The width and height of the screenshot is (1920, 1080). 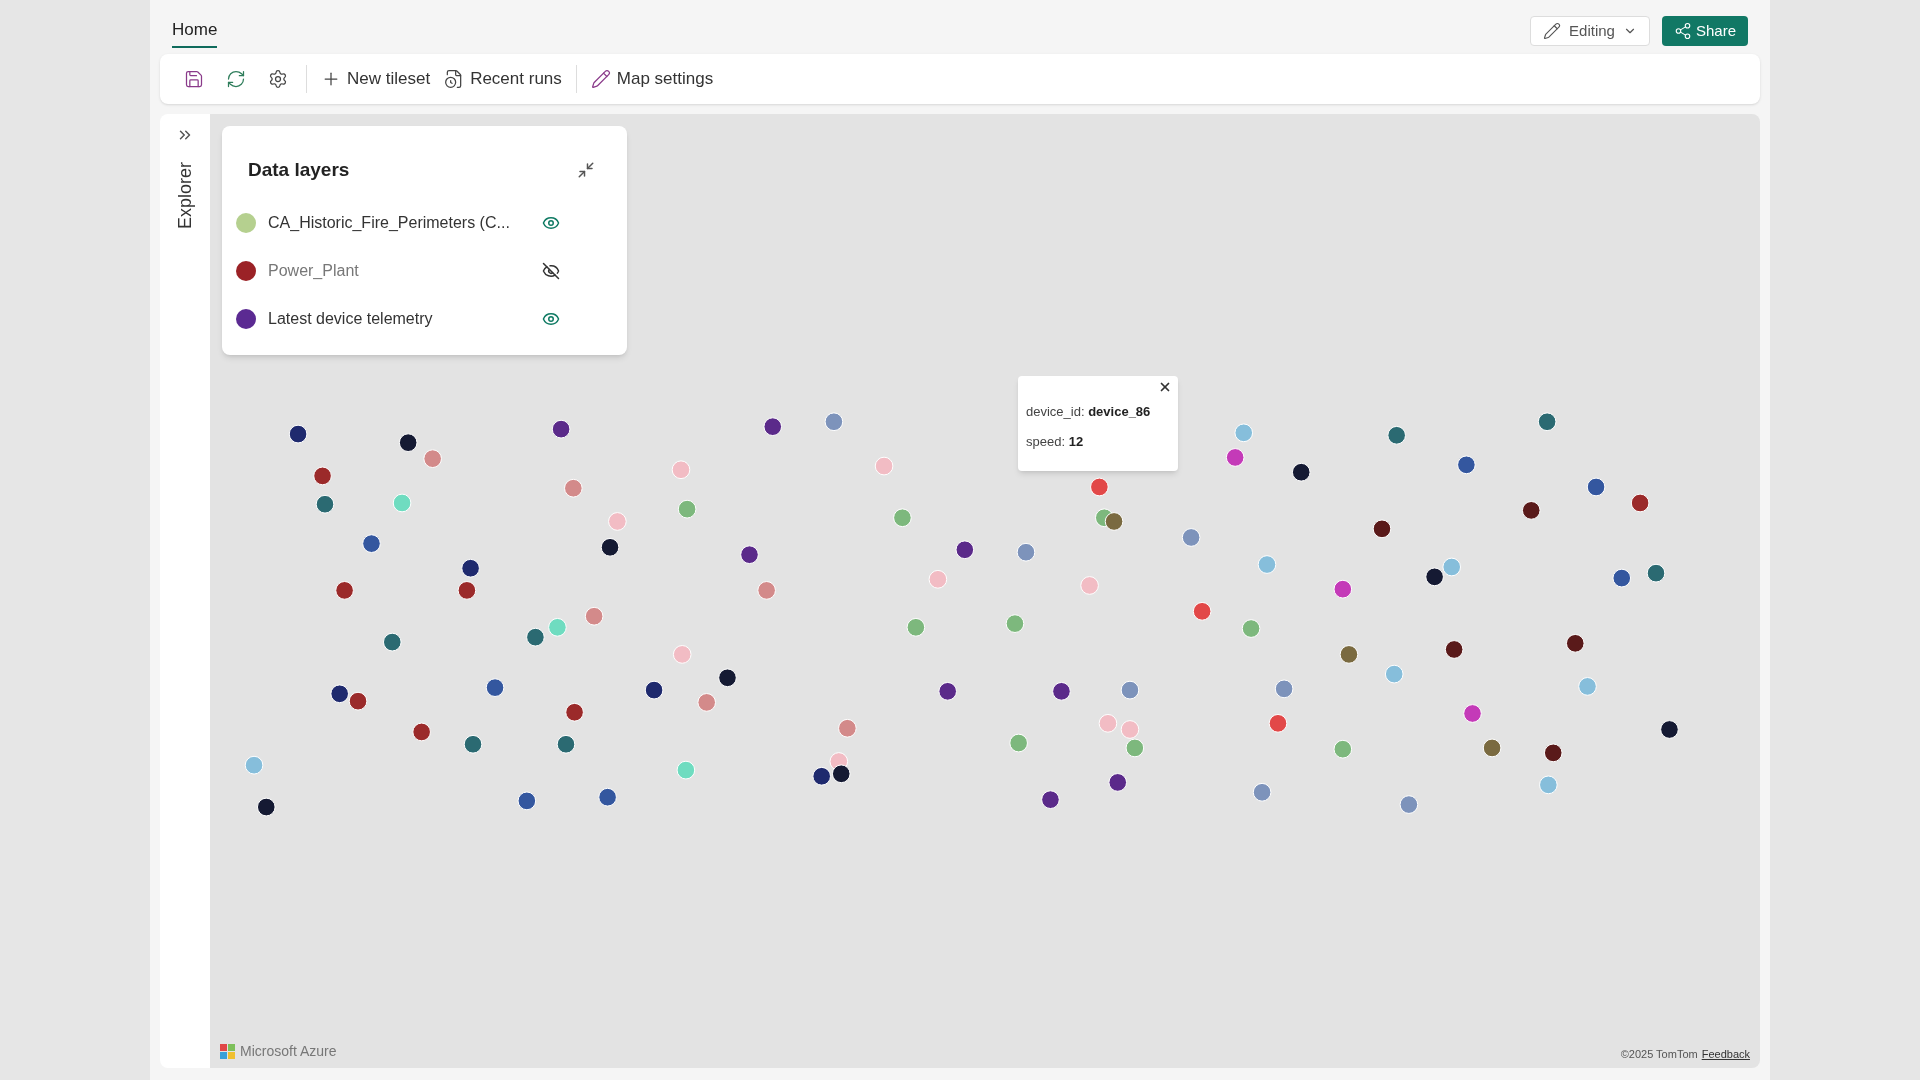 I want to click on toolbar-button: New tileset, so click(x=376, y=79).